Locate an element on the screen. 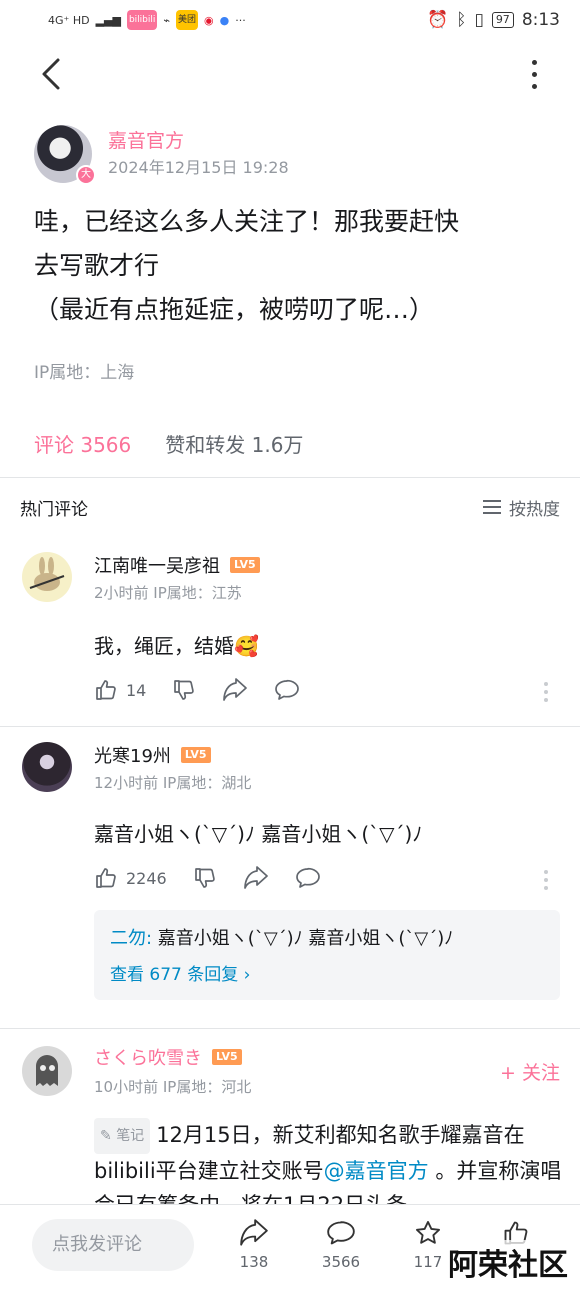 The image size is (580, 1289). commenter-name: 光寒19州 is located at coordinates (132, 755).